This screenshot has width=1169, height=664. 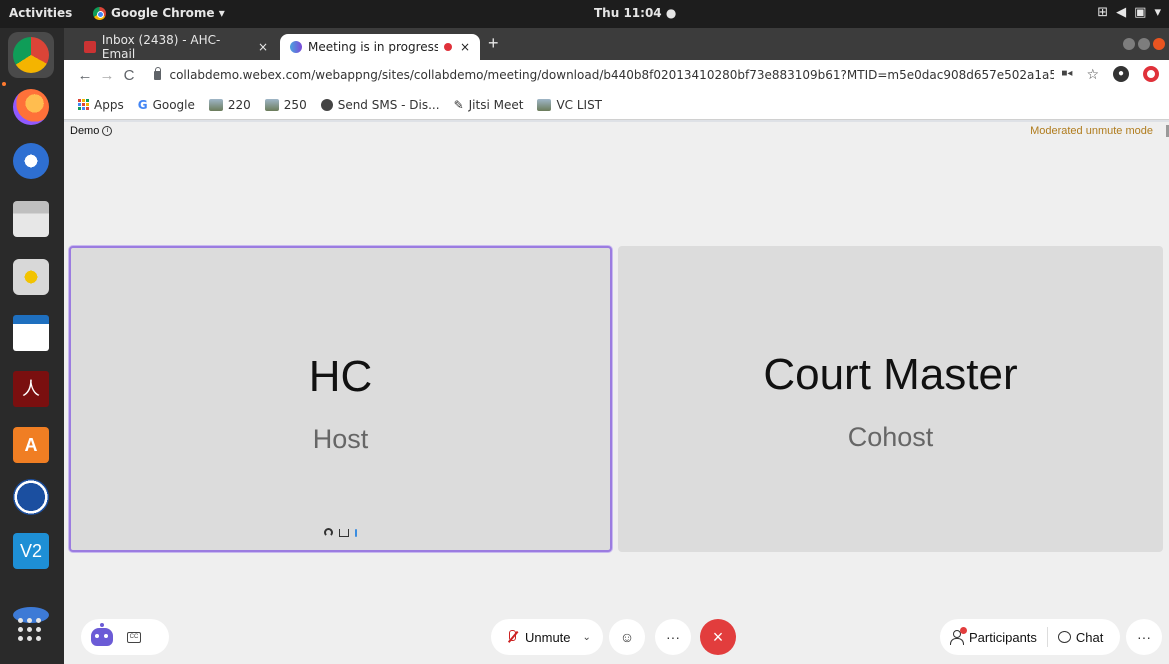 What do you see at coordinates (173, 104) in the screenshot?
I see `bookmark-label: Google` at bounding box center [173, 104].